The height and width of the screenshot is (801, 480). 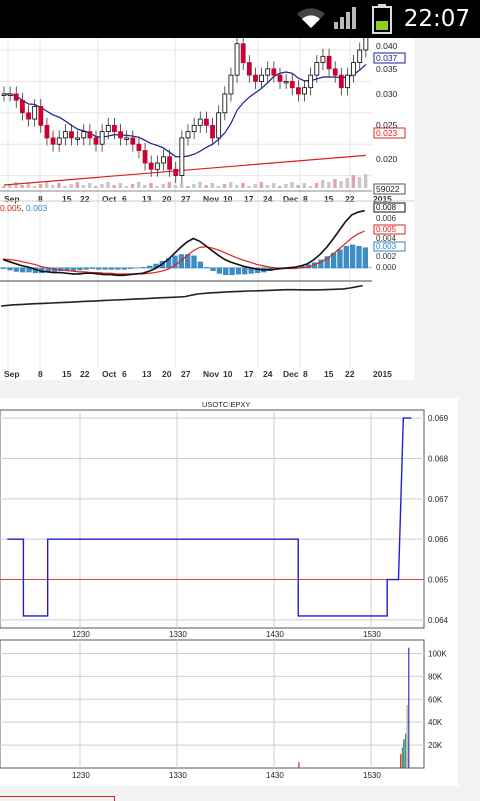 I want to click on volume-tick: 40K, so click(x=435, y=722).